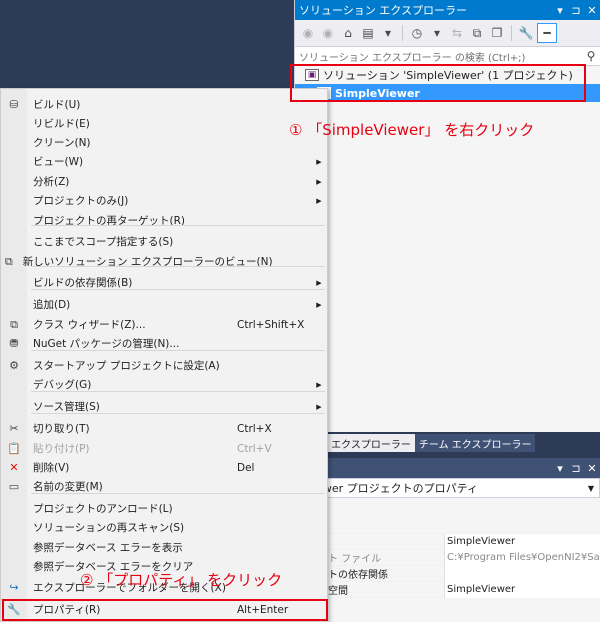 The image size is (600, 622). I want to click on menu-item-label: 切り取り(T), so click(61, 429).